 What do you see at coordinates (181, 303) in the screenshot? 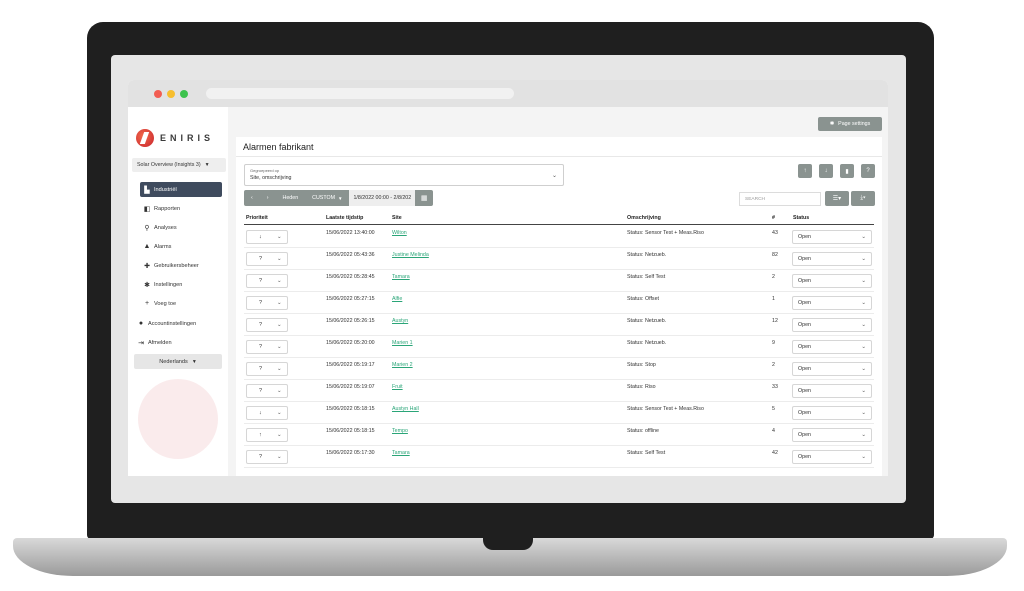
I see `sidebar-item-voeg-toe: + Voeg toe` at bounding box center [181, 303].